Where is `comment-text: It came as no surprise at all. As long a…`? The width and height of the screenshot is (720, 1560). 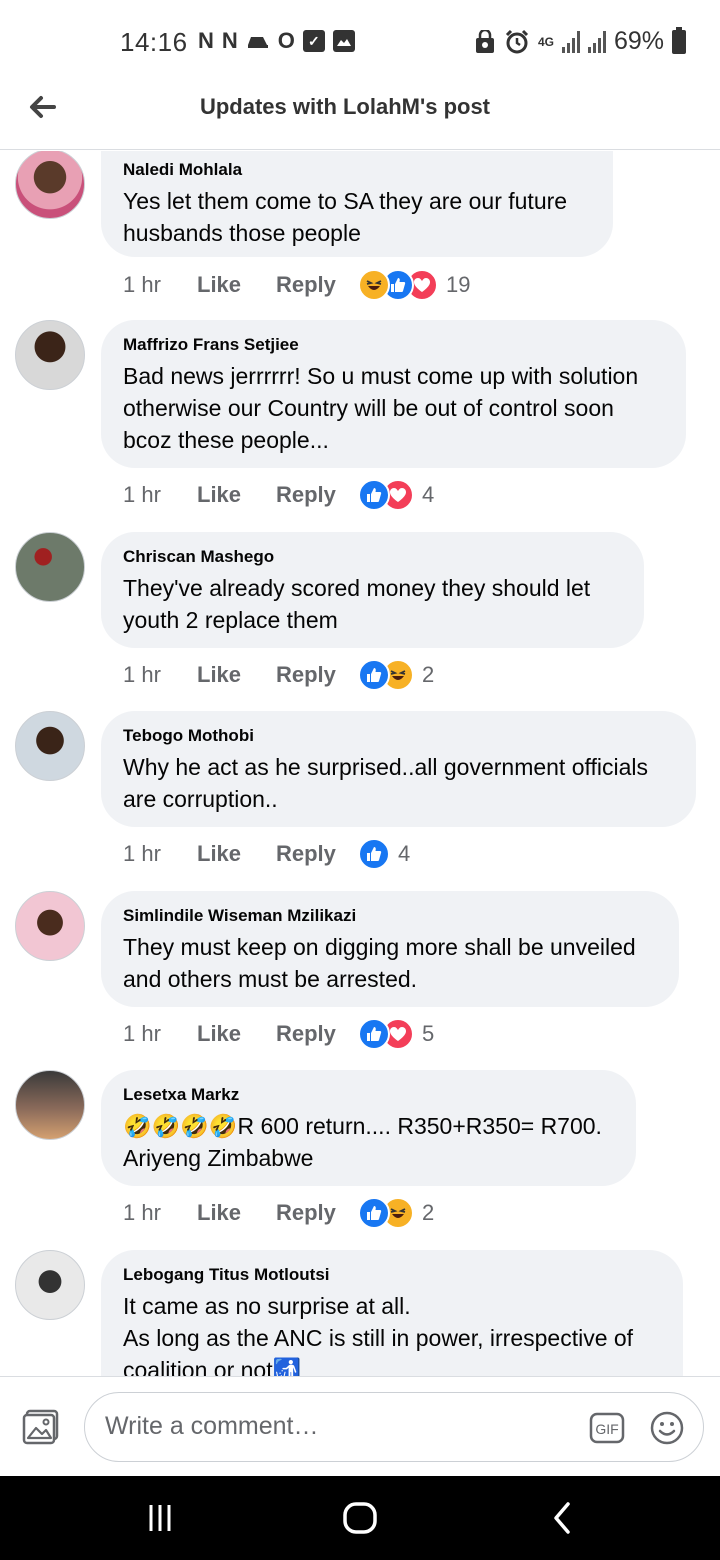 comment-text: It came as no surprise at all. As long a… is located at coordinates (378, 1334).